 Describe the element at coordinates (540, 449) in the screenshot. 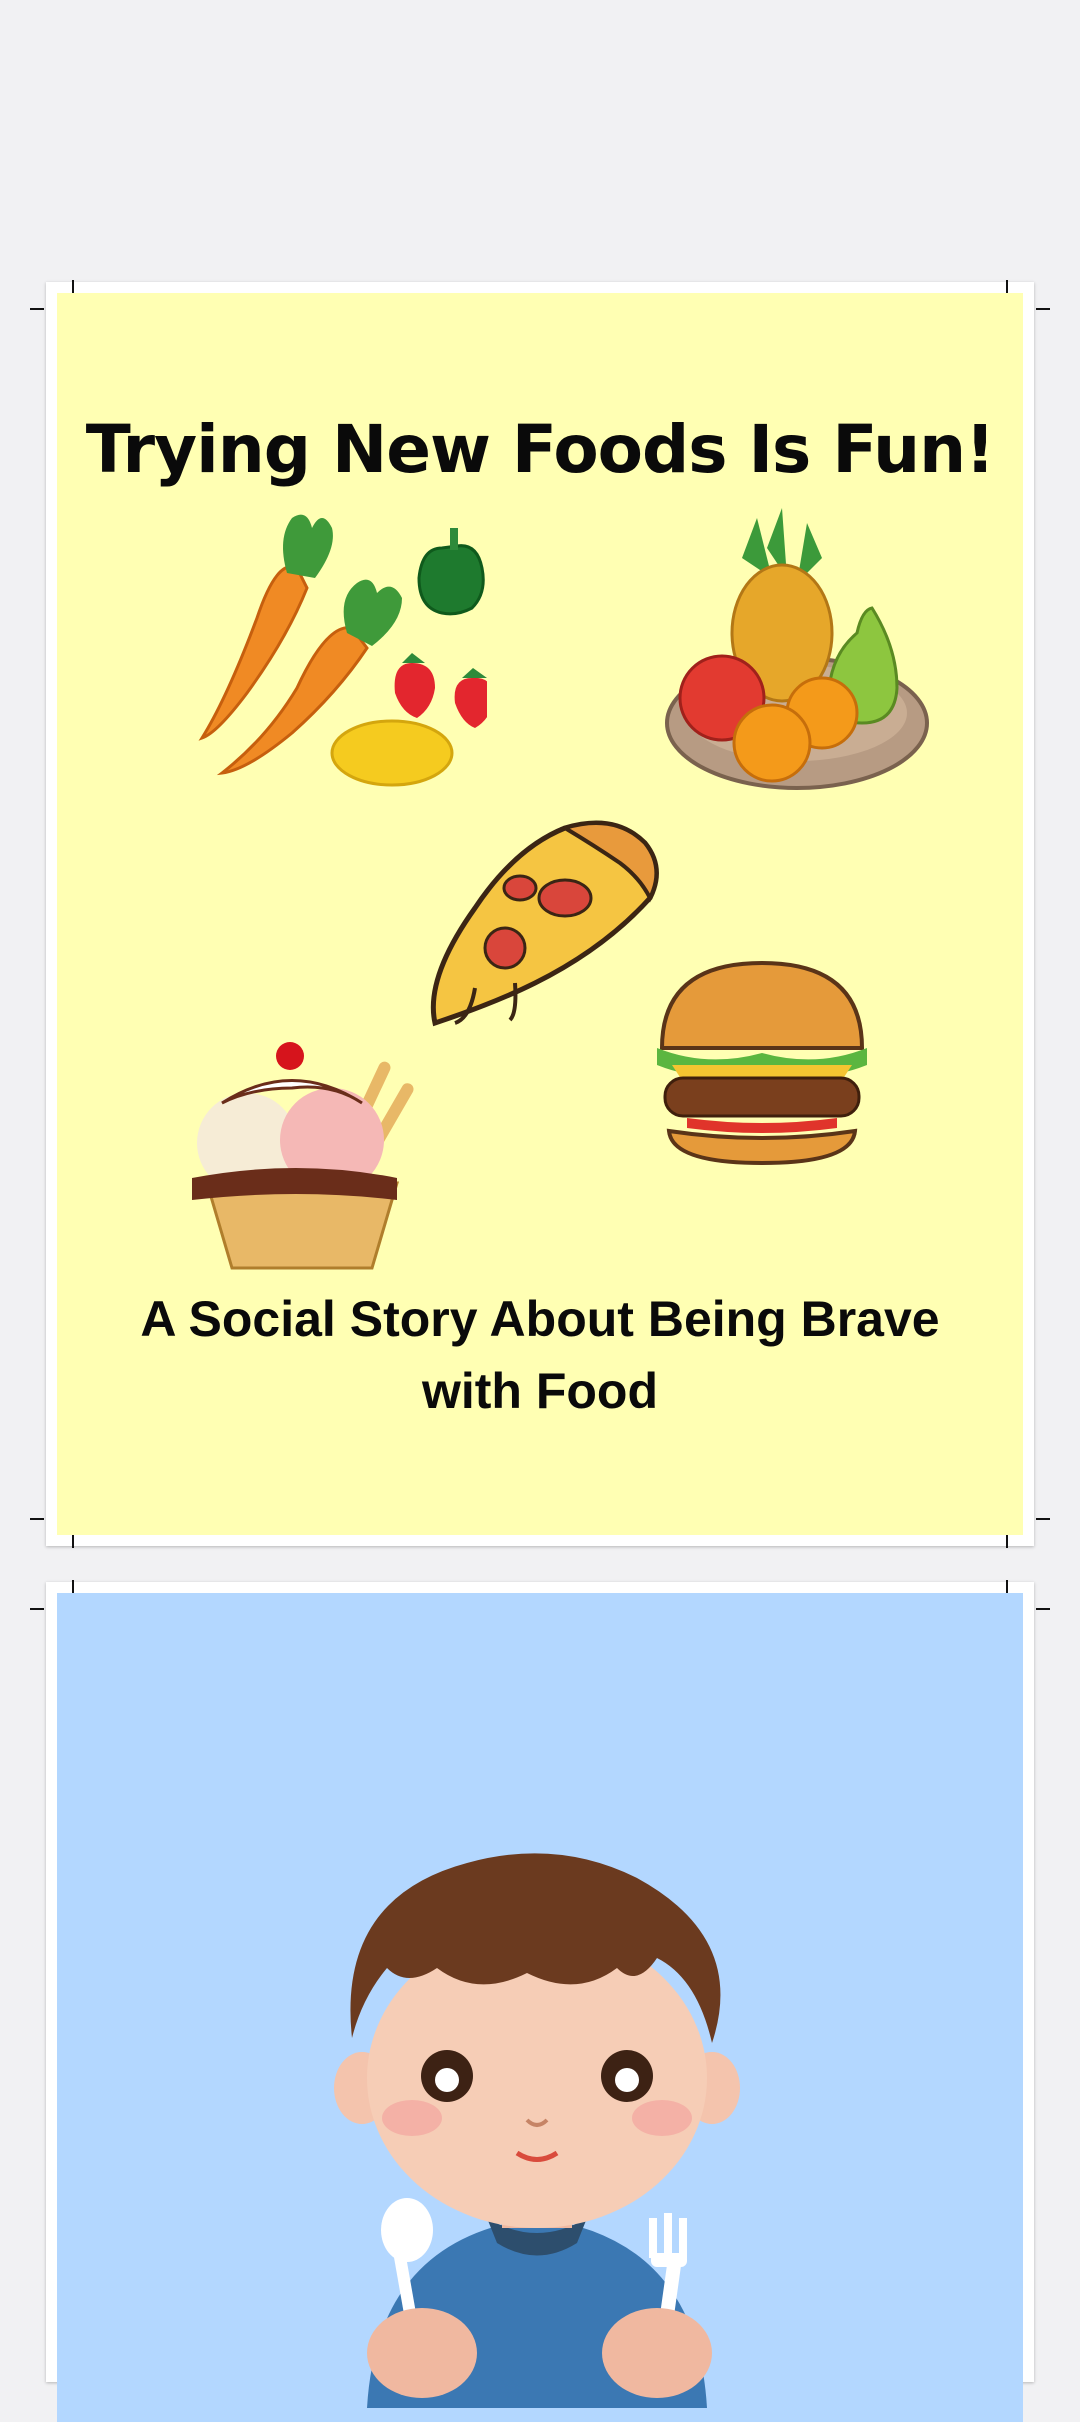

I see `page-title: Trying New Foods Is Fun!` at that location.